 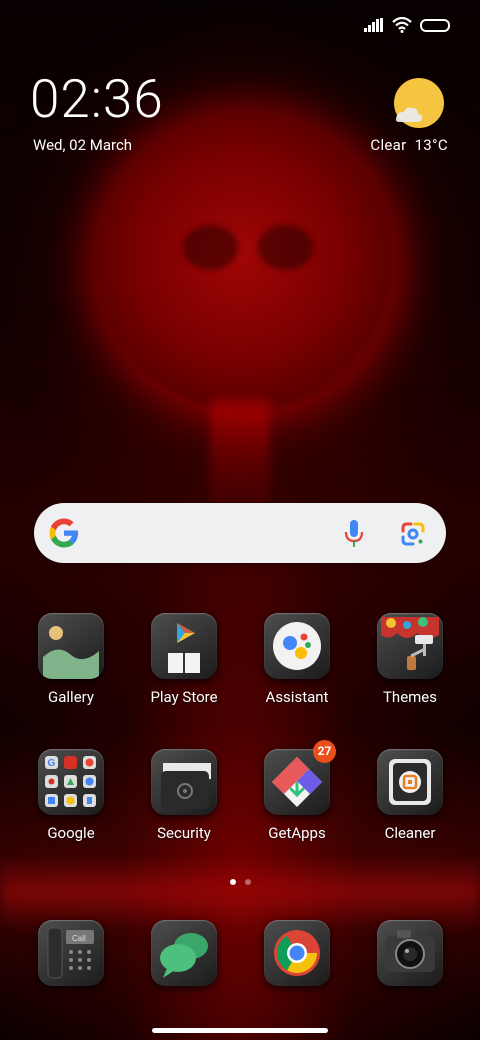 What do you see at coordinates (184, 833) in the screenshot?
I see `app-label: Security` at bounding box center [184, 833].